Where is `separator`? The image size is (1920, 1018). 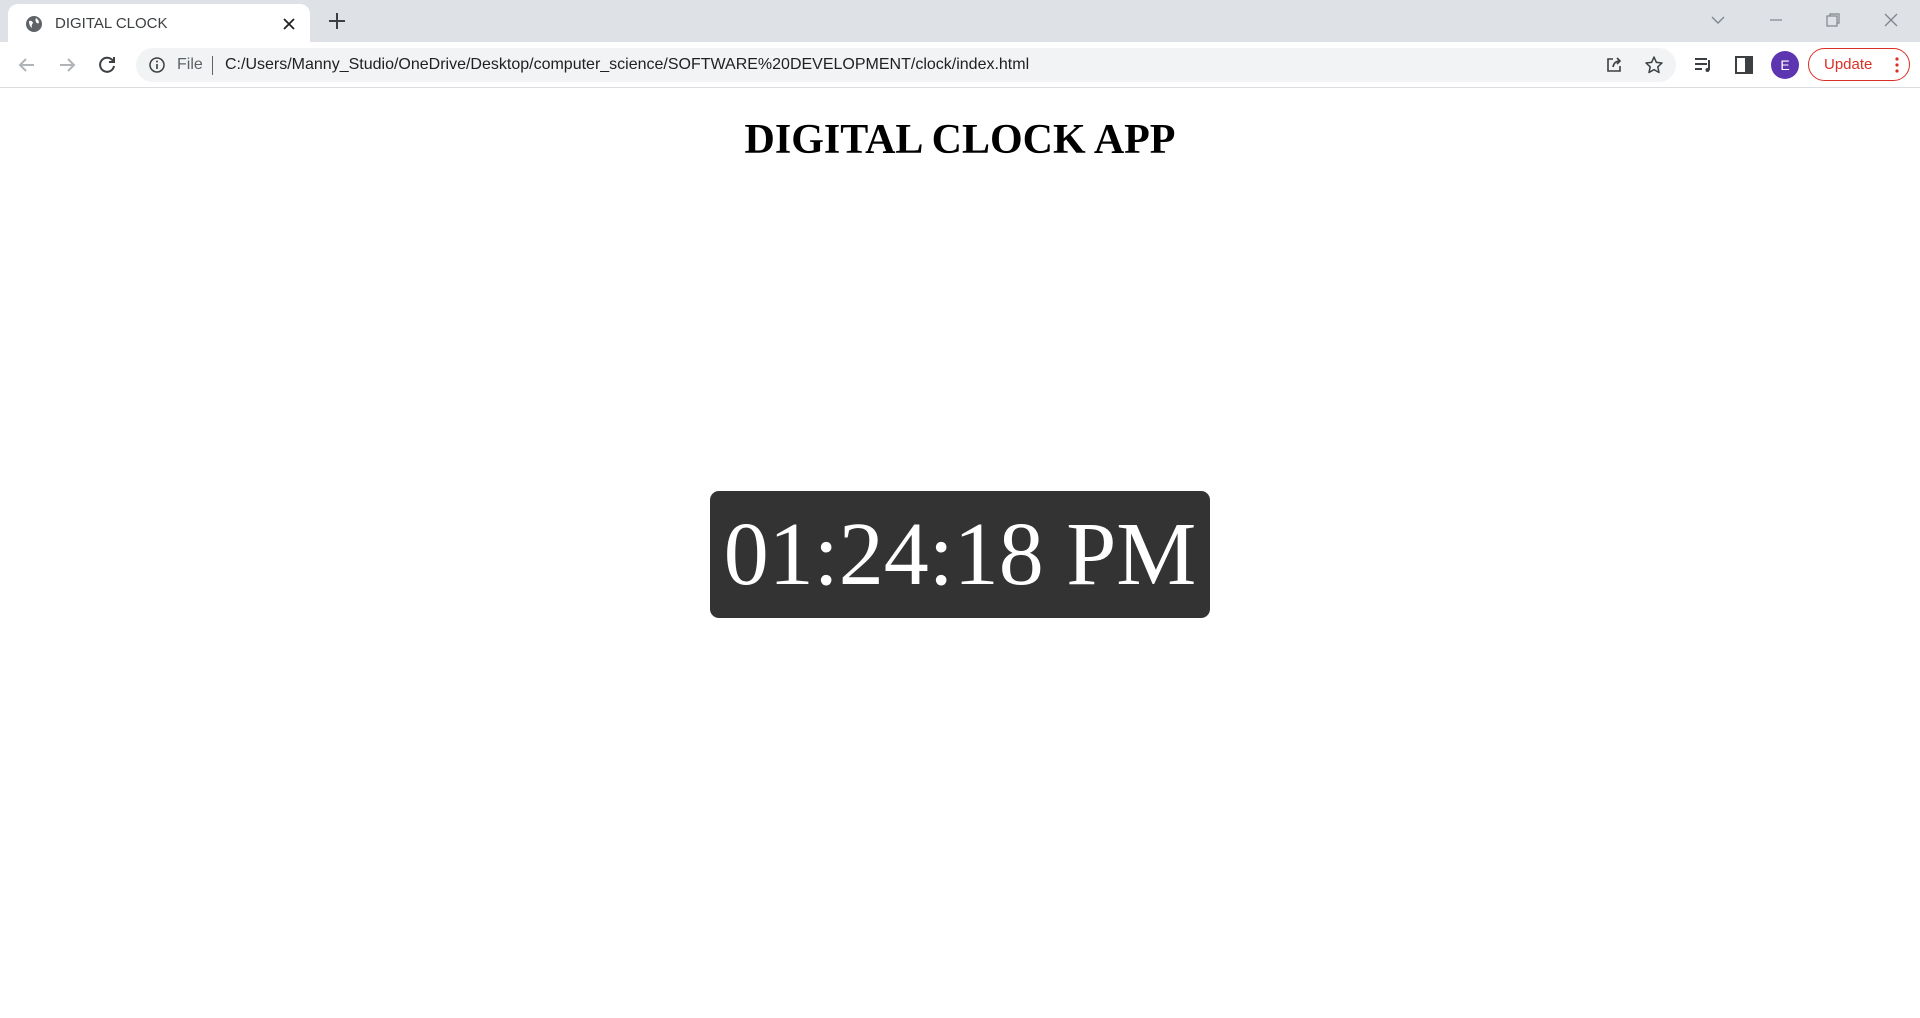
separator is located at coordinates (212, 65).